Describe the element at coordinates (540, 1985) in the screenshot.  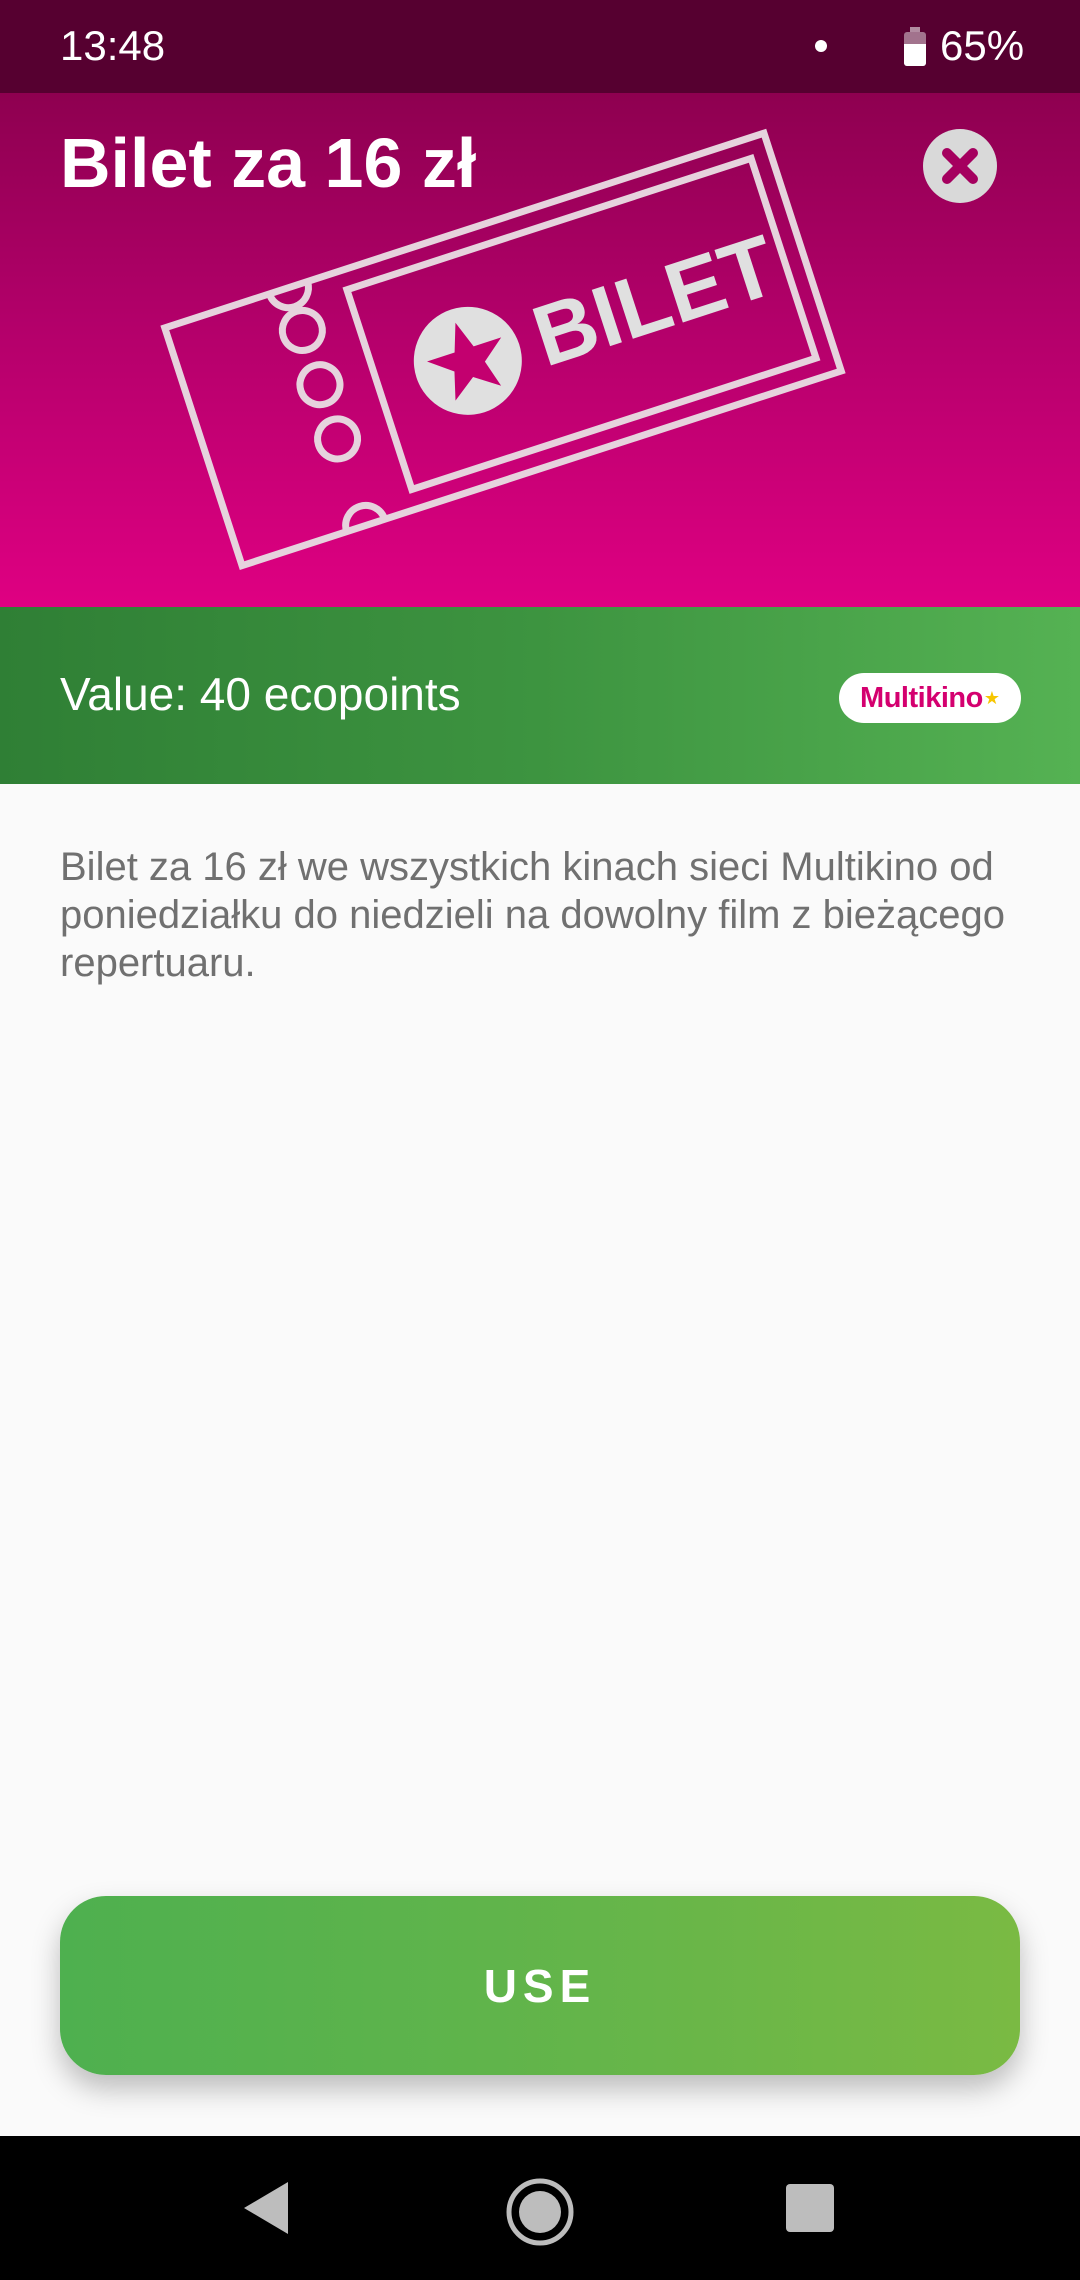
I see `use-button: USE` at that location.